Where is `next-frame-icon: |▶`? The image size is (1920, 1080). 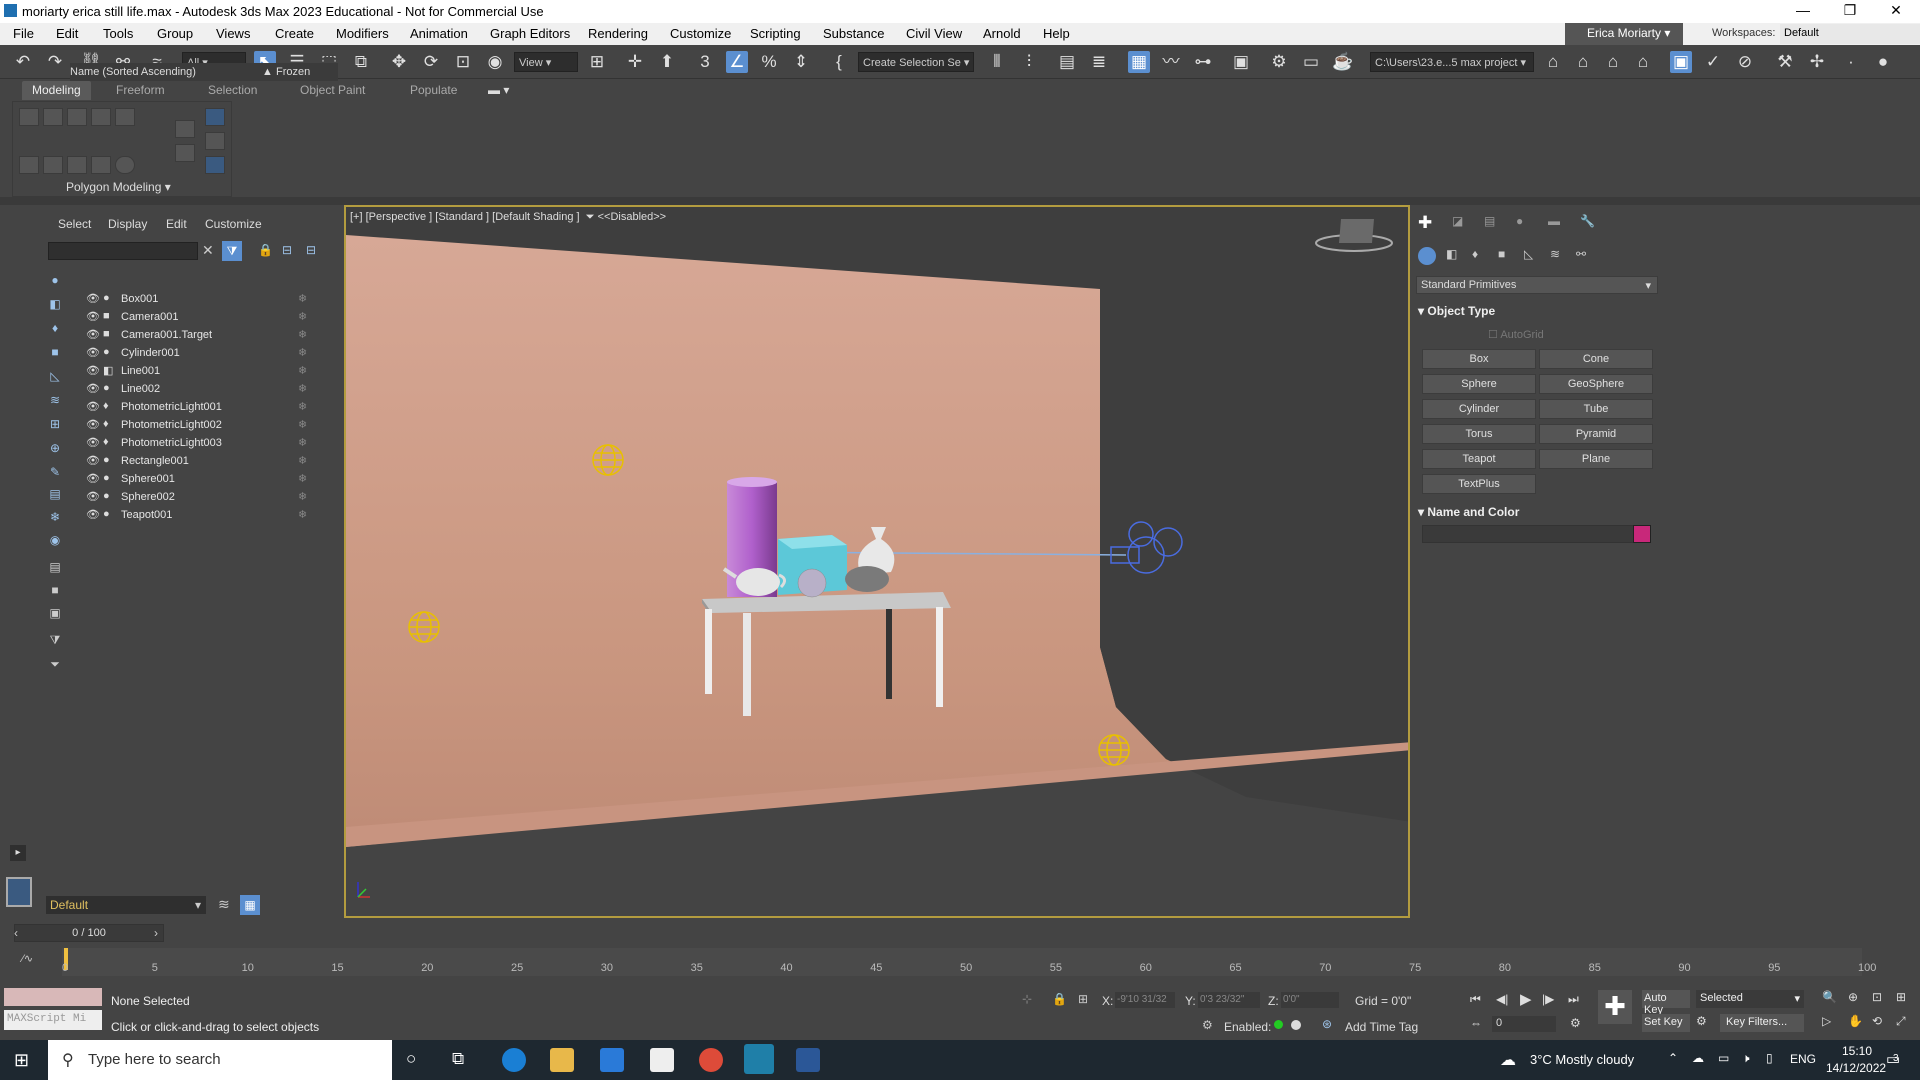
next-frame-icon: |▶ is located at coordinates (1548, 999).